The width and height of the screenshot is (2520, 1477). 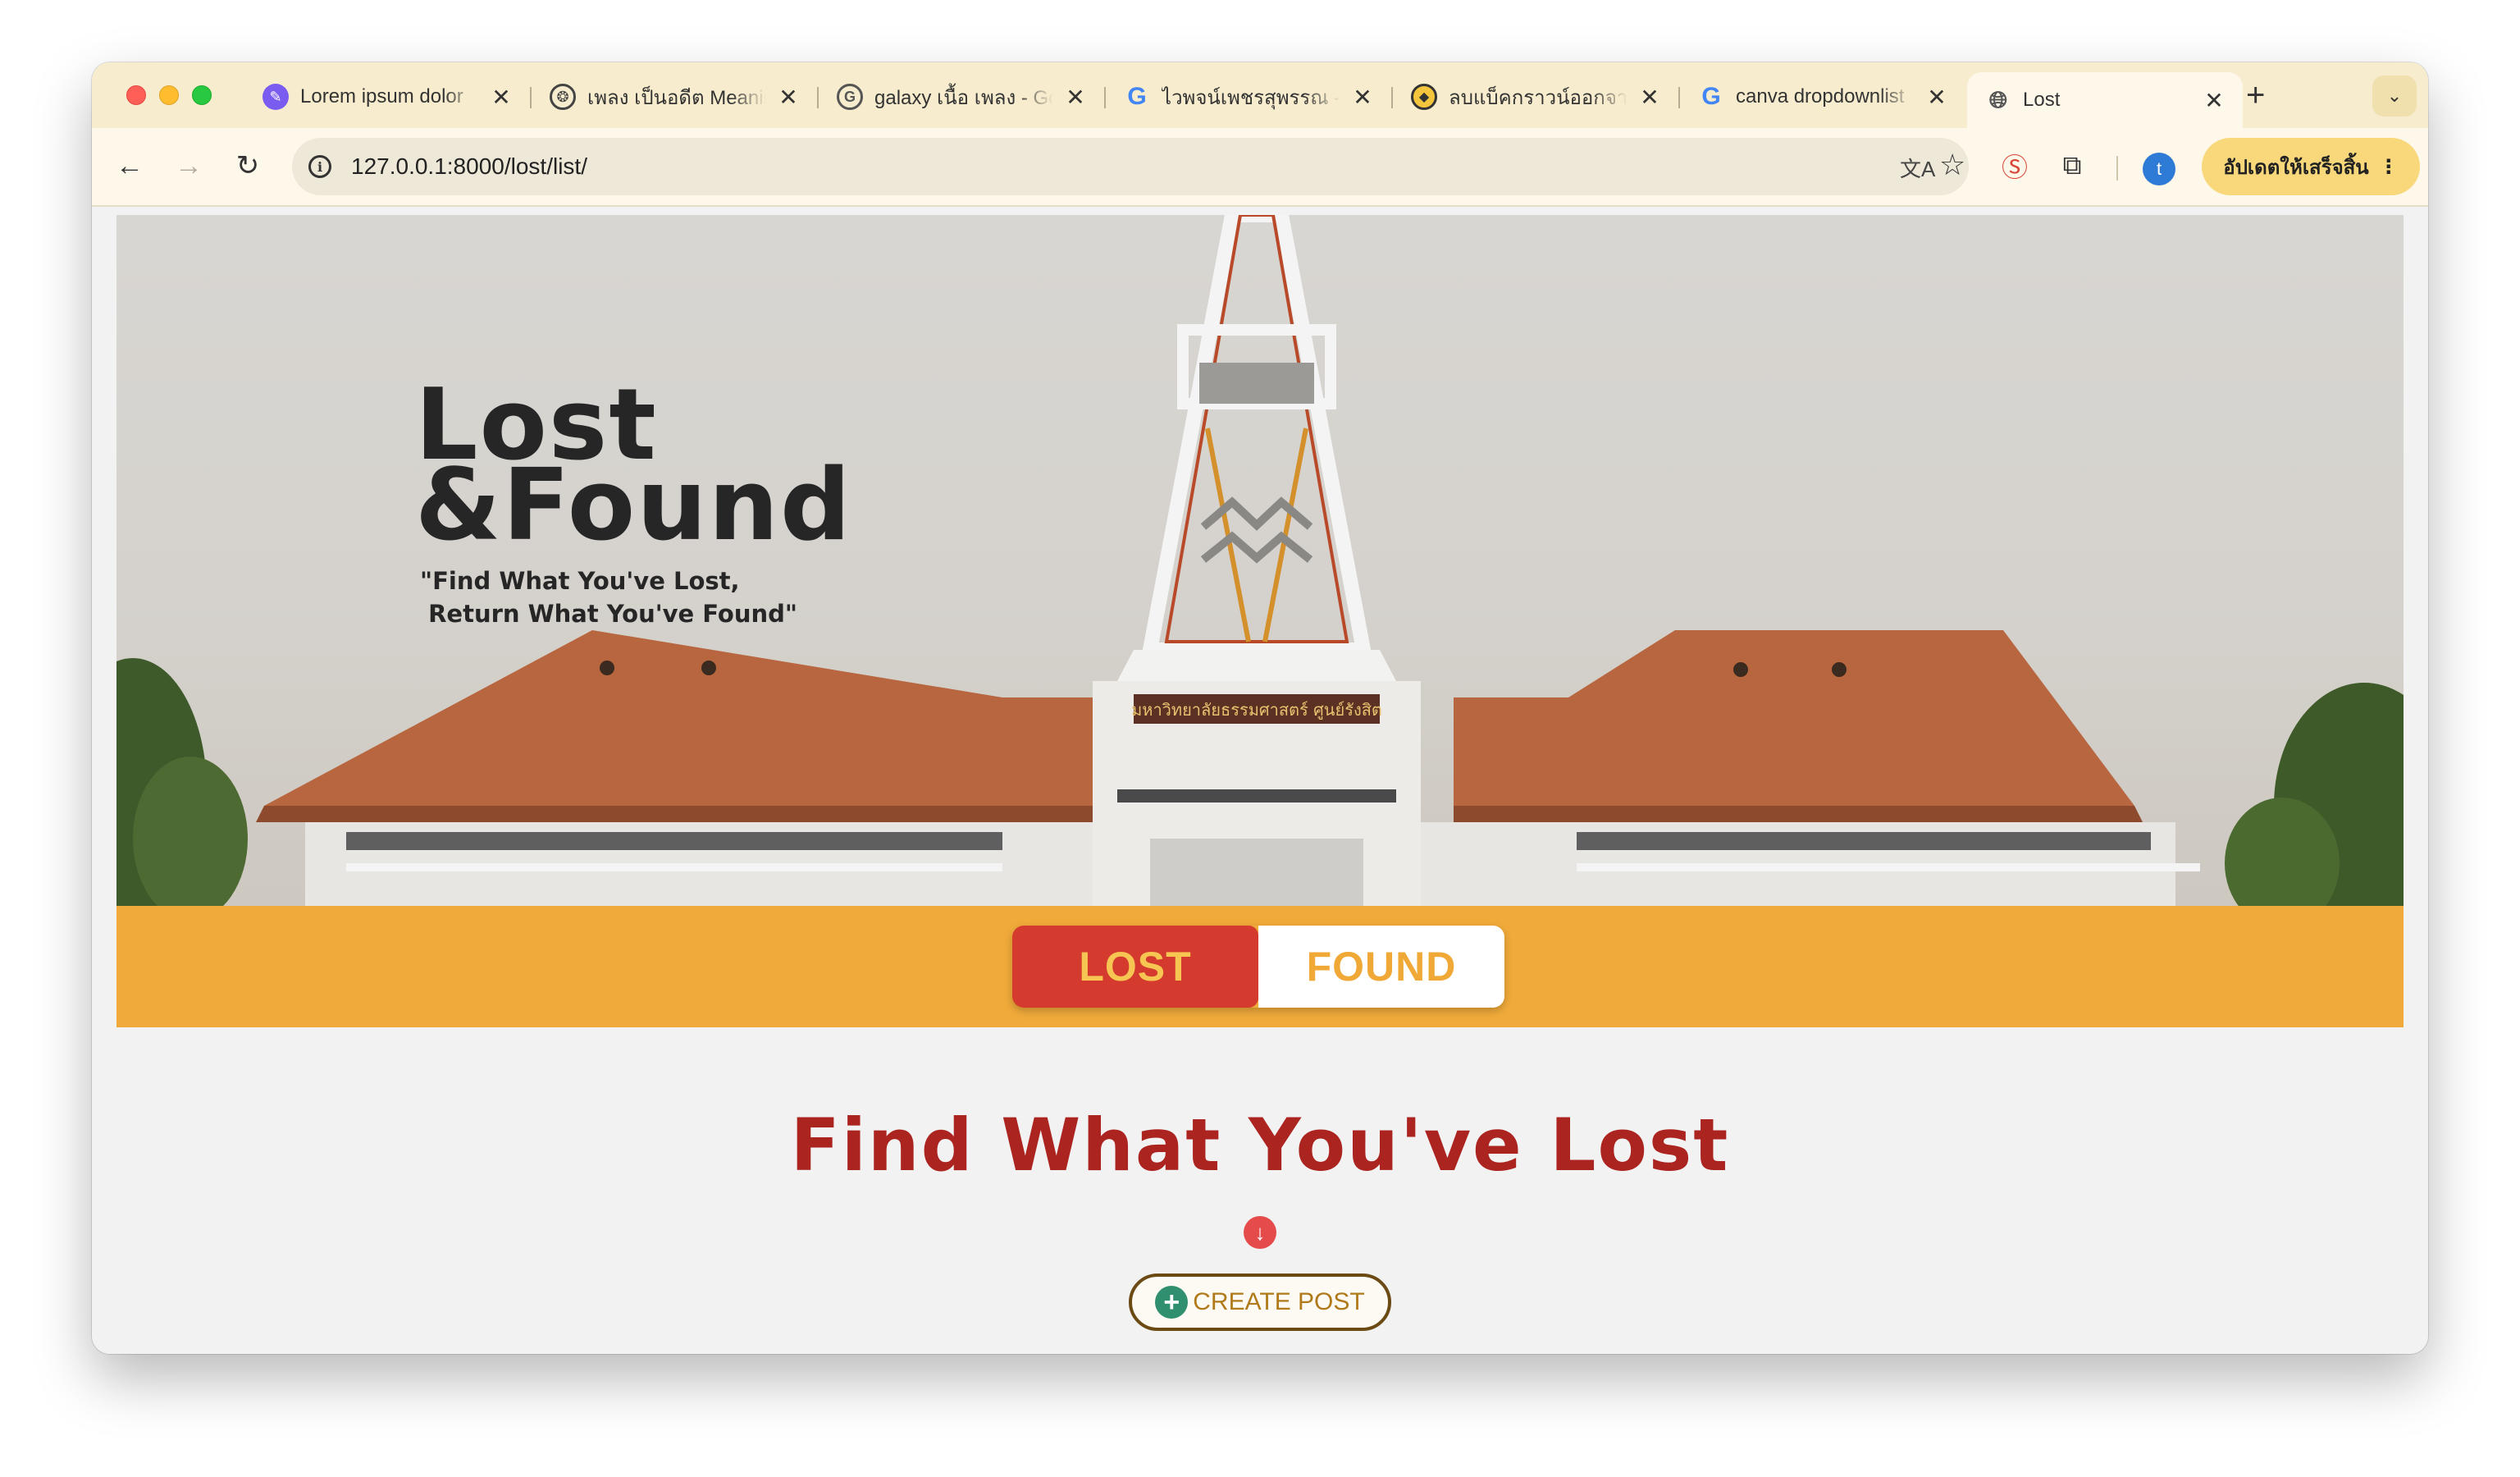 I want to click on tab-lorem-ipsum: ✎ Lorem ipsum dolor ✕, so click(x=387, y=97).